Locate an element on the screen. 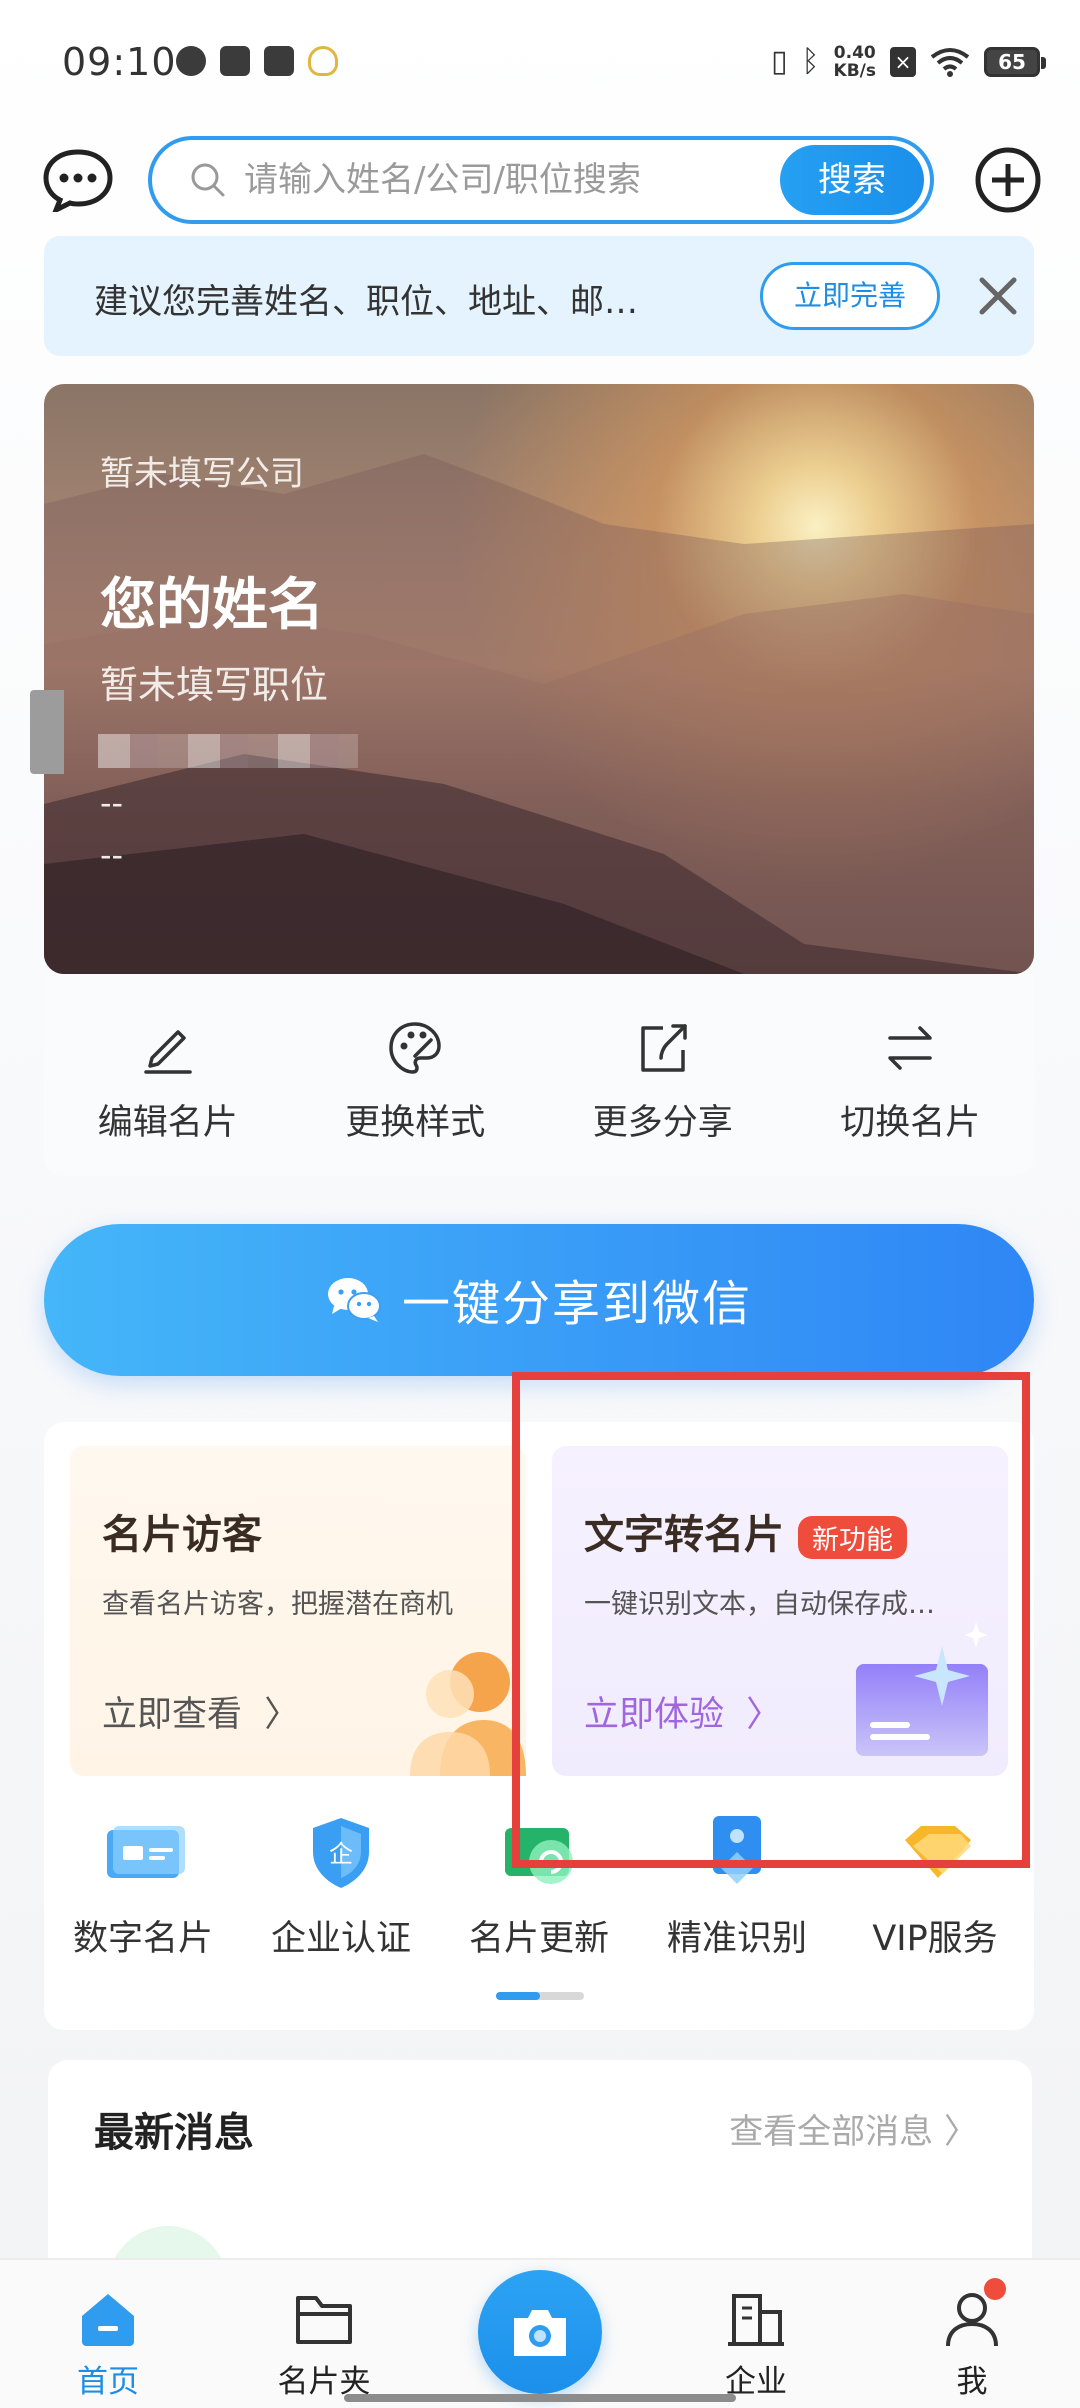 The width and height of the screenshot is (1080, 2408). share-to-wechat-button: 一键分享到微信 is located at coordinates (539, 1300).